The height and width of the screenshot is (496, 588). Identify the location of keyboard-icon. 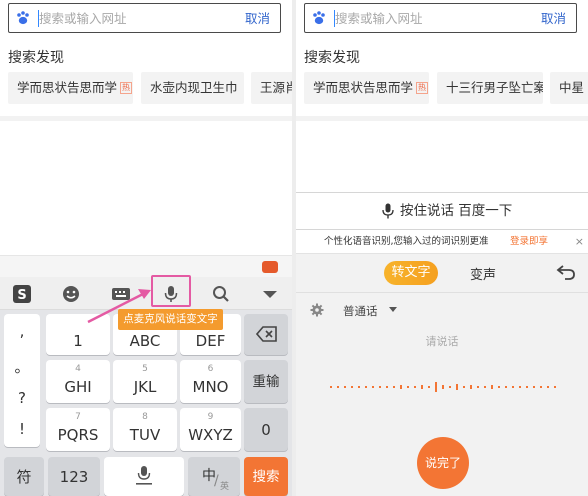
(121, 294).